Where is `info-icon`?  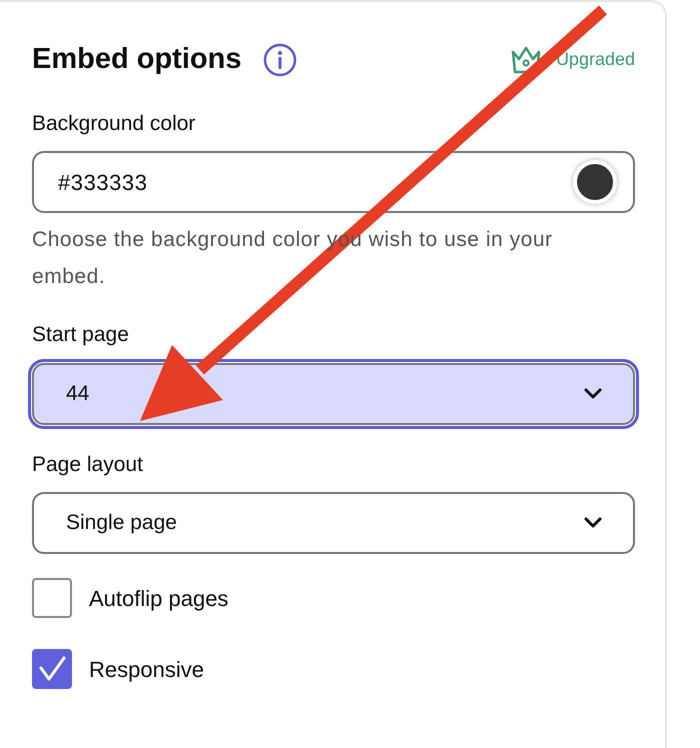 info-icon is located at coordinates (280, 59).